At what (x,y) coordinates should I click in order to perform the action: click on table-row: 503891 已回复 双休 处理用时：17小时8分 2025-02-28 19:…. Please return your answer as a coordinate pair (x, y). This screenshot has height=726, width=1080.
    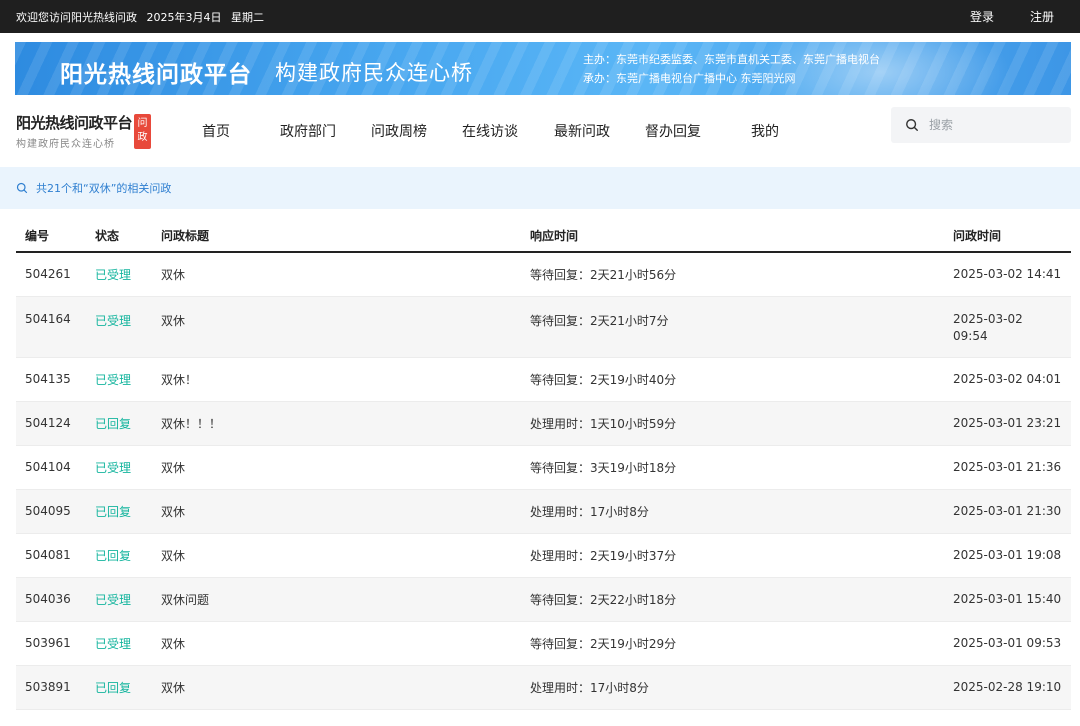
    Looking at the image, I should click on (543, 687).